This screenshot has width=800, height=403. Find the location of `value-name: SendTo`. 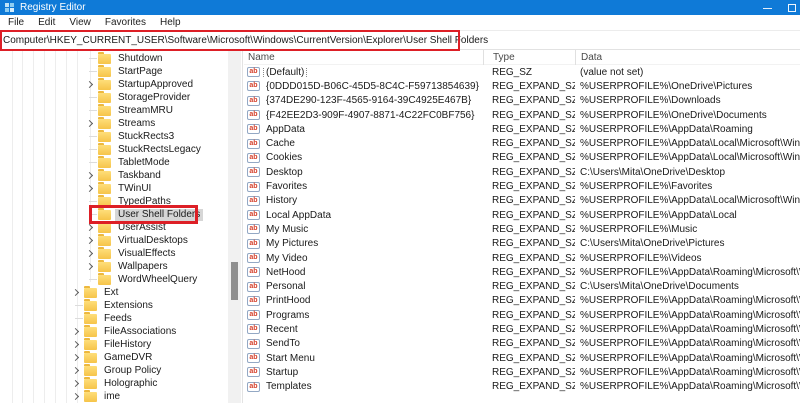

value-name: SendTo is located at coordinates (283, 344).